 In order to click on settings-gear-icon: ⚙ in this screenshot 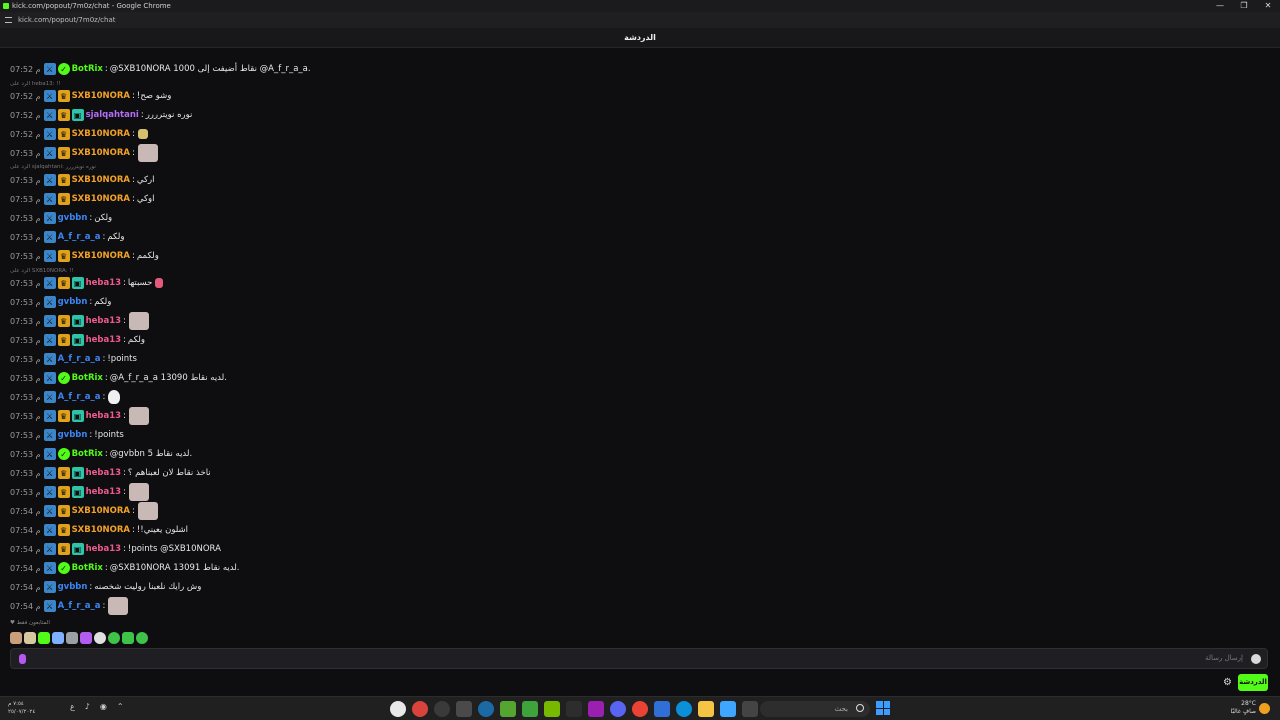, I will do `click(1227, 682)`.